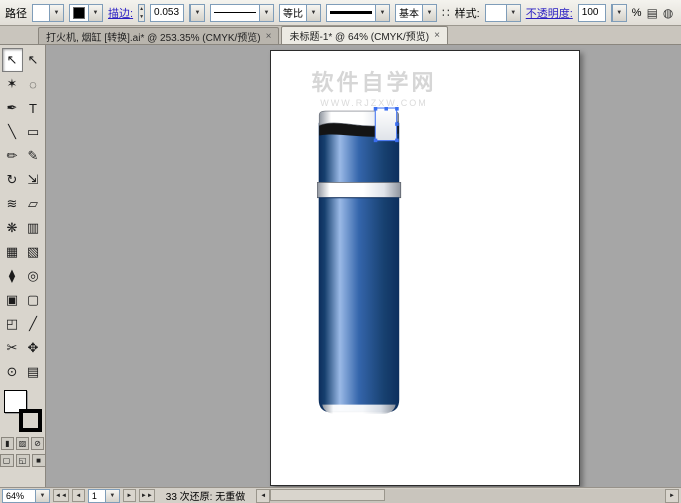 Image resolution: width=681 pixels, height=503 pixels. Describe the element at coordinates (652, 13) in the screenshot. I see `graph-icon: ▤` at that location.